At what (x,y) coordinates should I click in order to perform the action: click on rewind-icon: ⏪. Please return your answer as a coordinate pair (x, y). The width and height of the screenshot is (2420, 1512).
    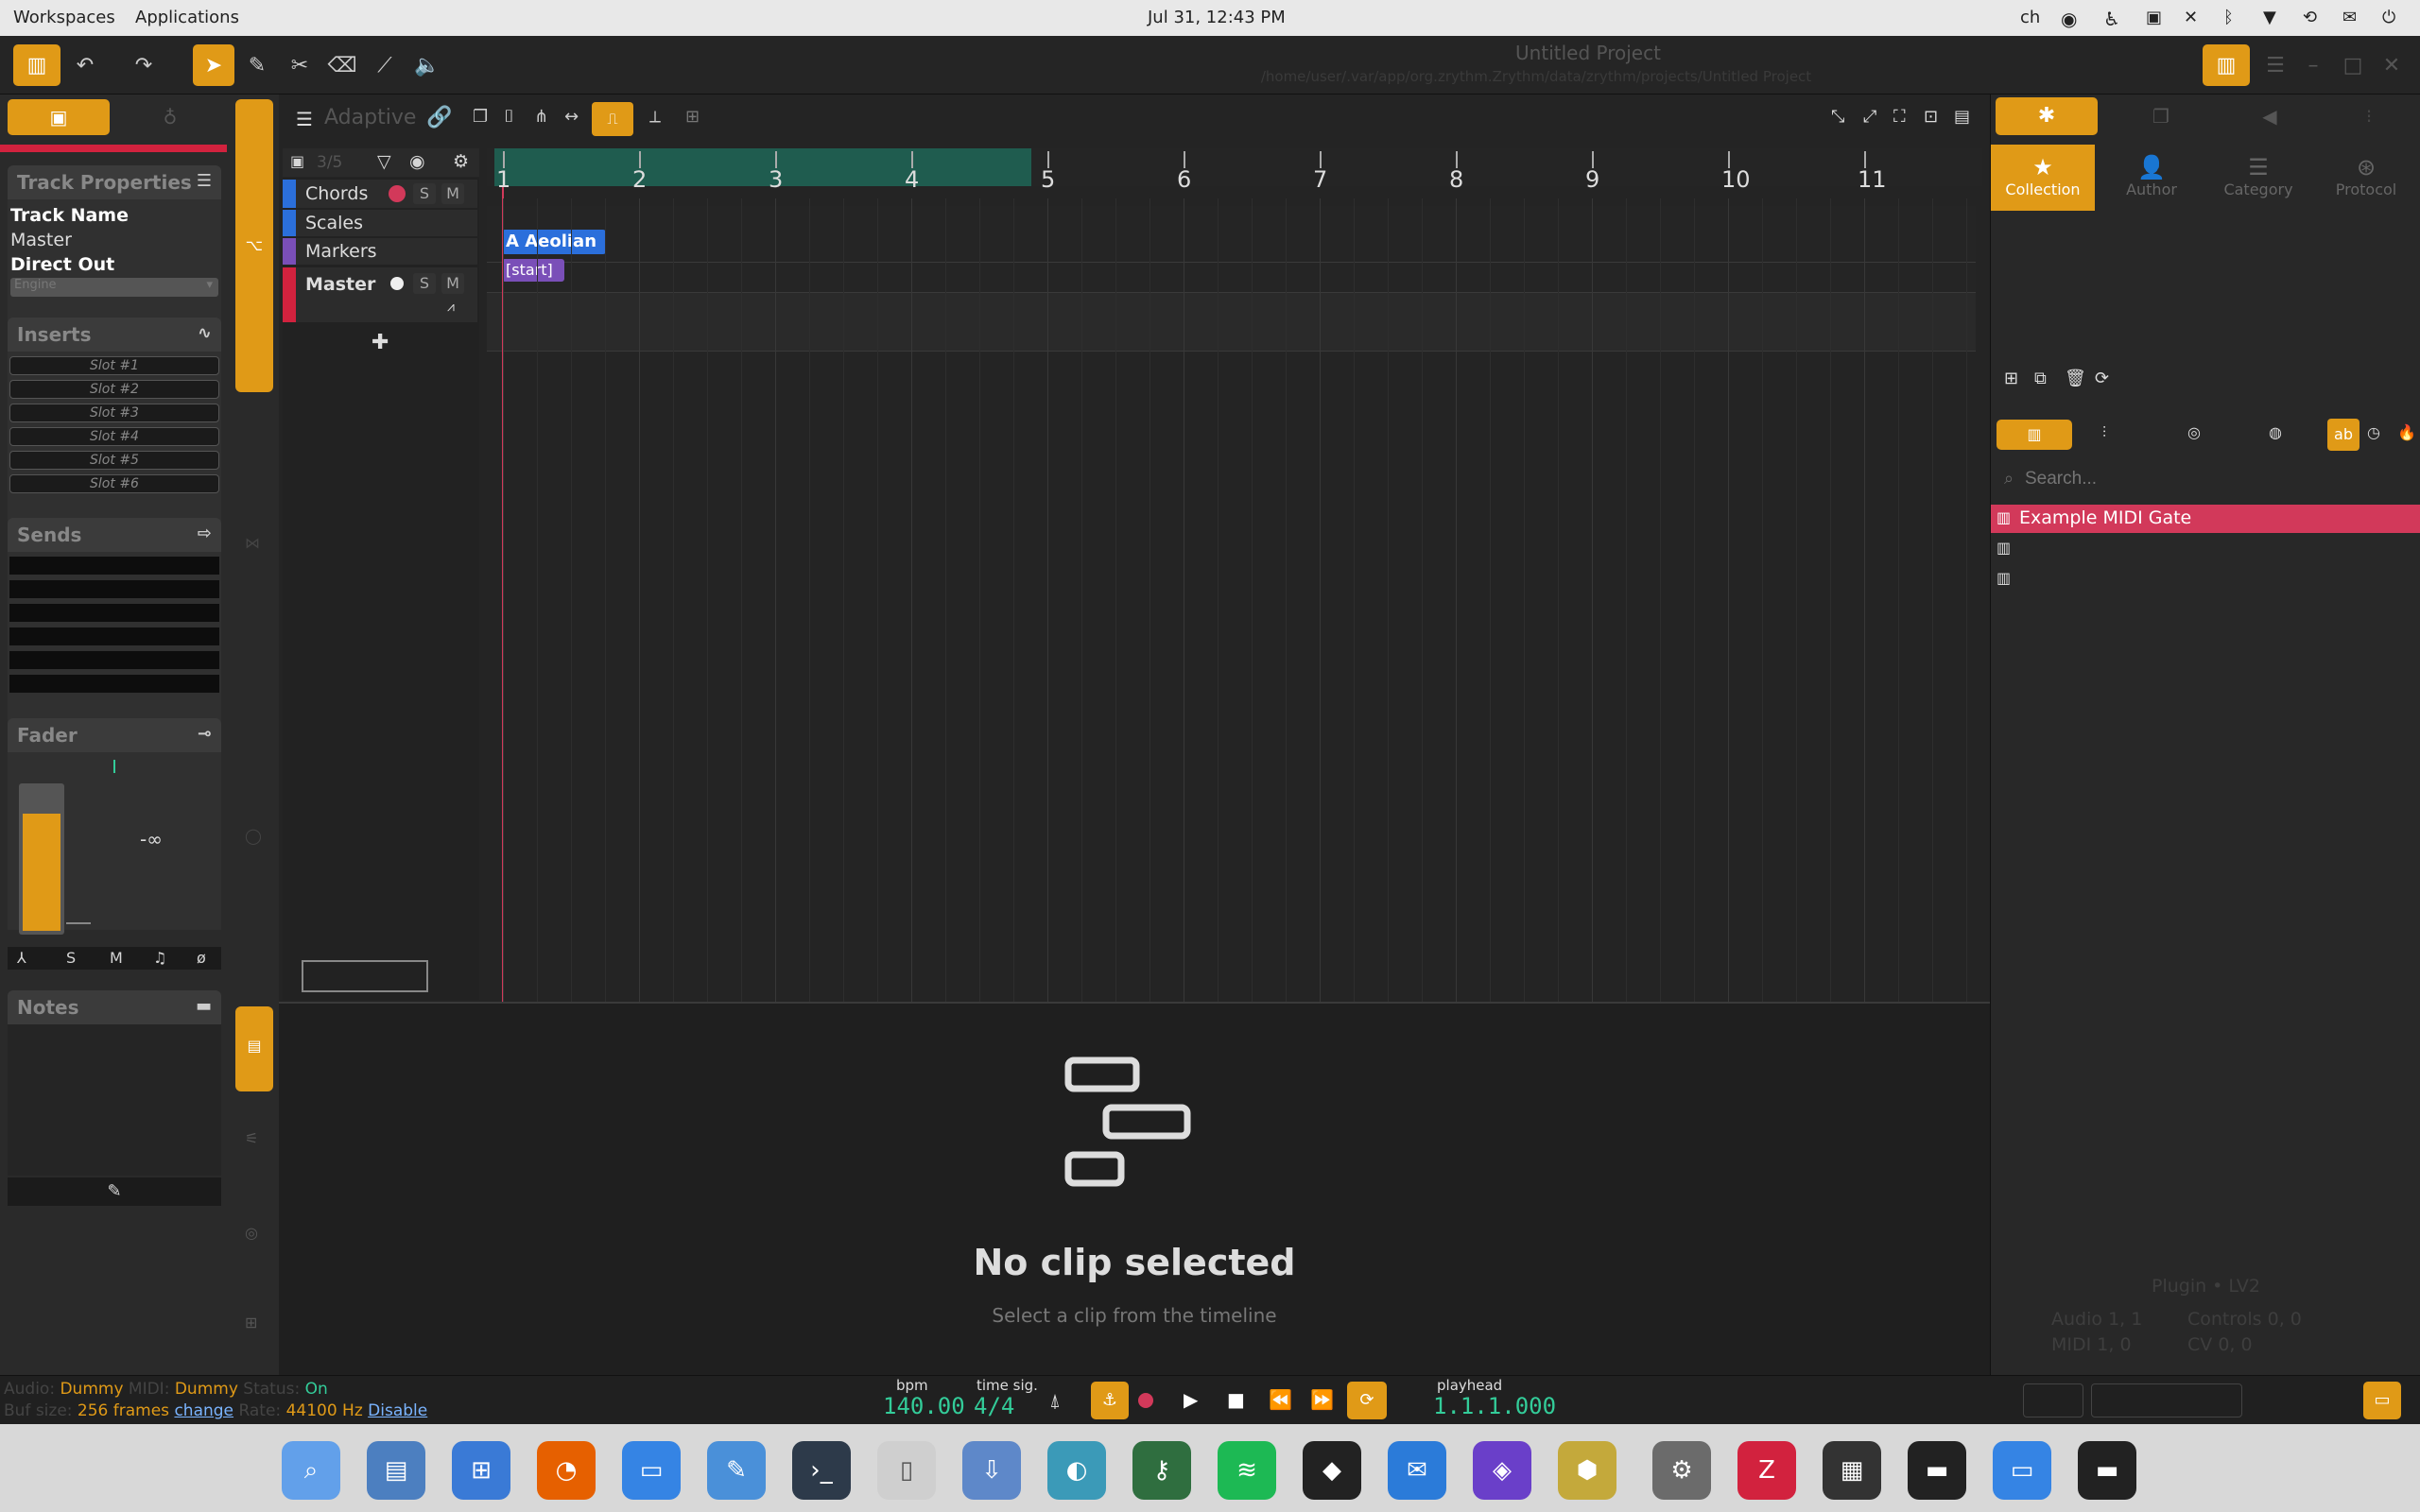
    Looking at the image, I should click on (1281, 1399).